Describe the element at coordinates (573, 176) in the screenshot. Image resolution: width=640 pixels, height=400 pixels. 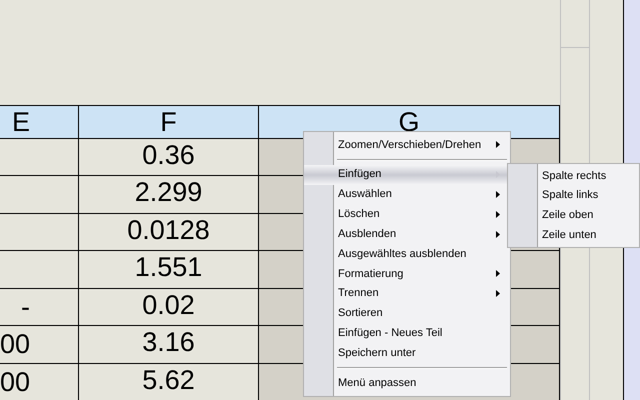
I see `menu-item: Spalte rechts` at that location.